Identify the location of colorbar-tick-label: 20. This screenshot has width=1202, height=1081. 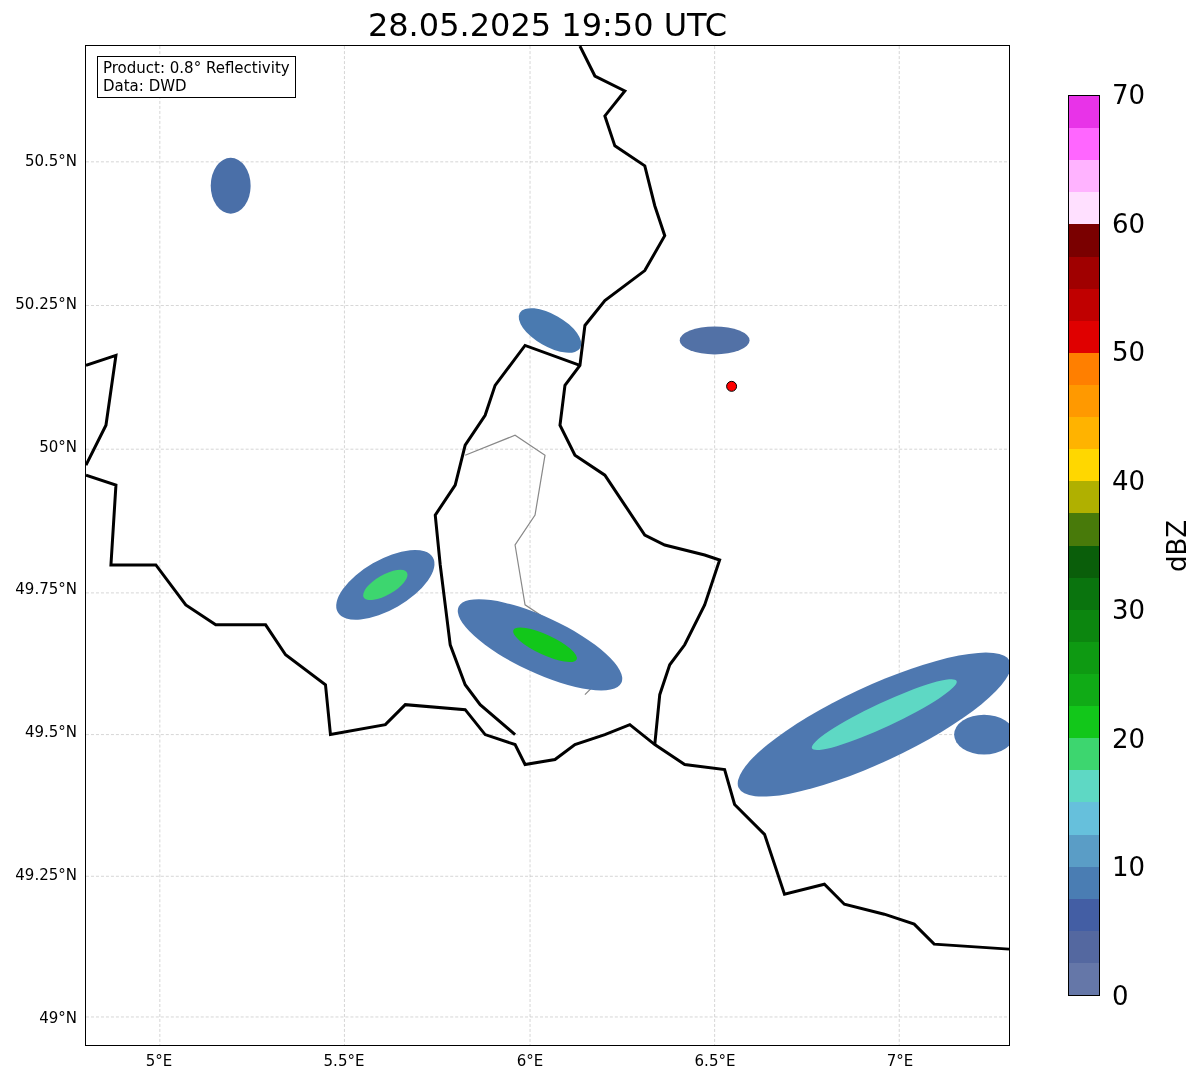
(1129, 738).